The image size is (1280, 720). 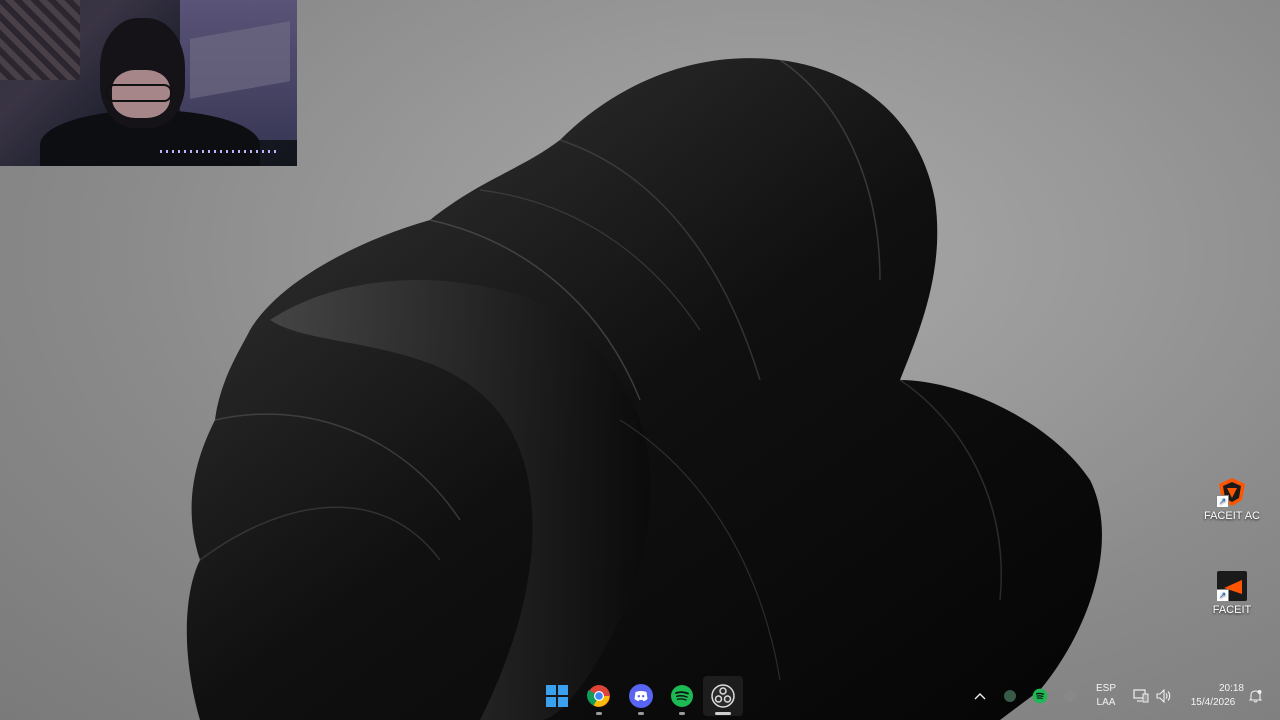 What do you see at coordinates (1105, 688) in the screenshot?
I see `language-code: ESP` at bounding box center [1105, 688].